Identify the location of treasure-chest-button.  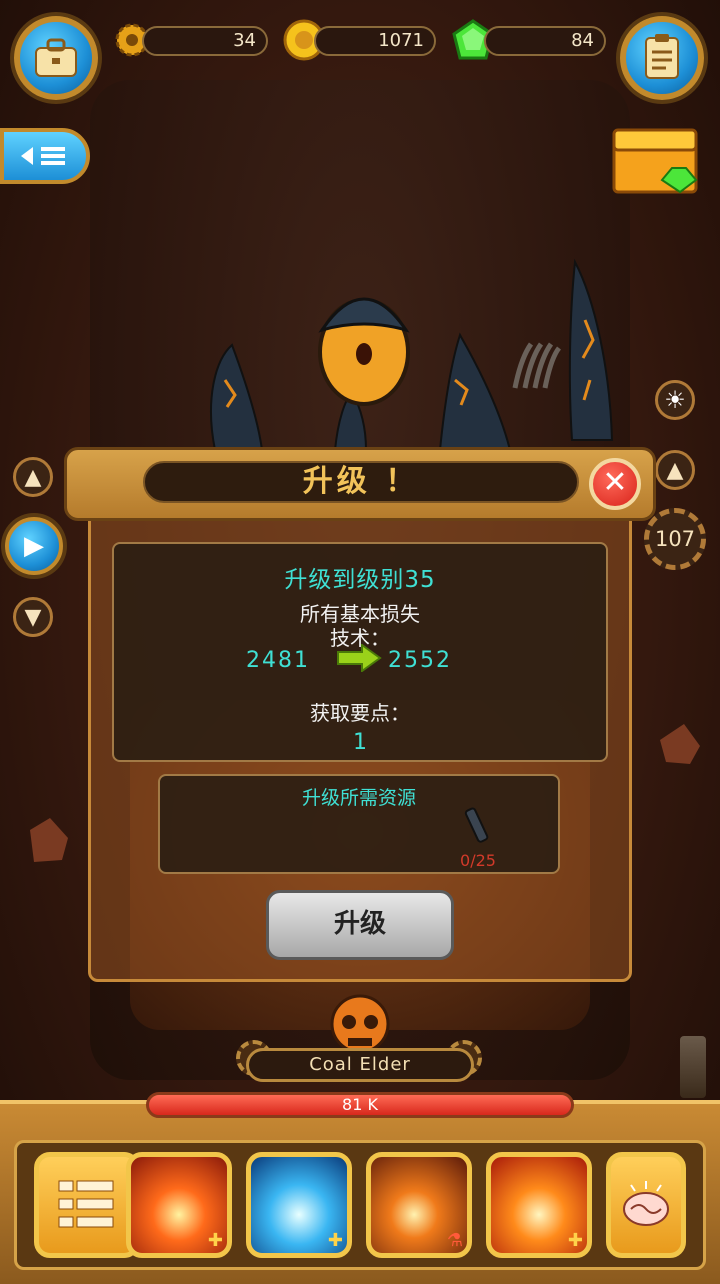
(656, 160).